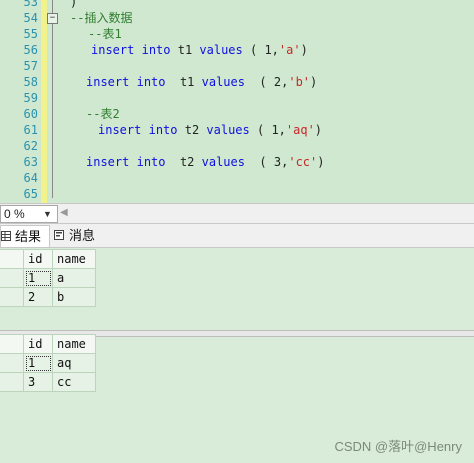 The width and height of the screenshot is (474, 463). I want to click on table-row: 1 1 aq, so click(48, 363).